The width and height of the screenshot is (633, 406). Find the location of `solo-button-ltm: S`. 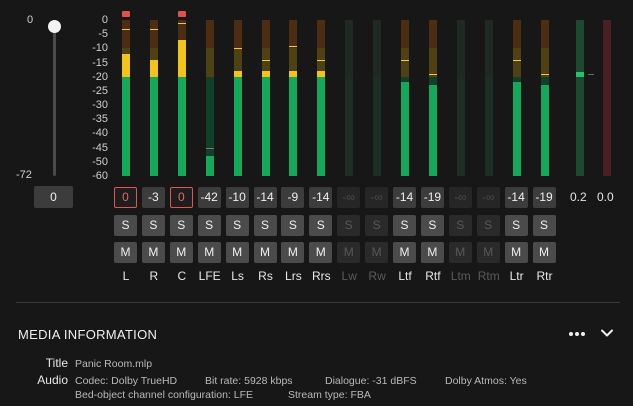

solo-button-ltm: S is located at coordinates (460, 225).